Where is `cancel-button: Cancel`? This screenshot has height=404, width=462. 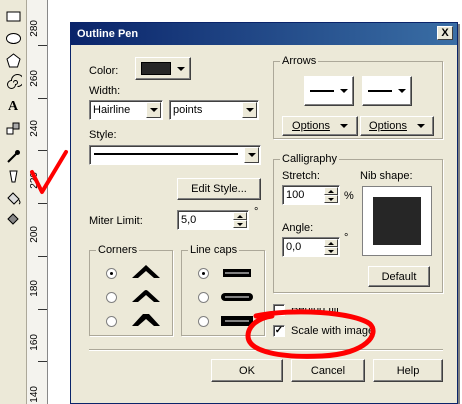 cancel-button: Cancel is located at coordinates (328, 370).